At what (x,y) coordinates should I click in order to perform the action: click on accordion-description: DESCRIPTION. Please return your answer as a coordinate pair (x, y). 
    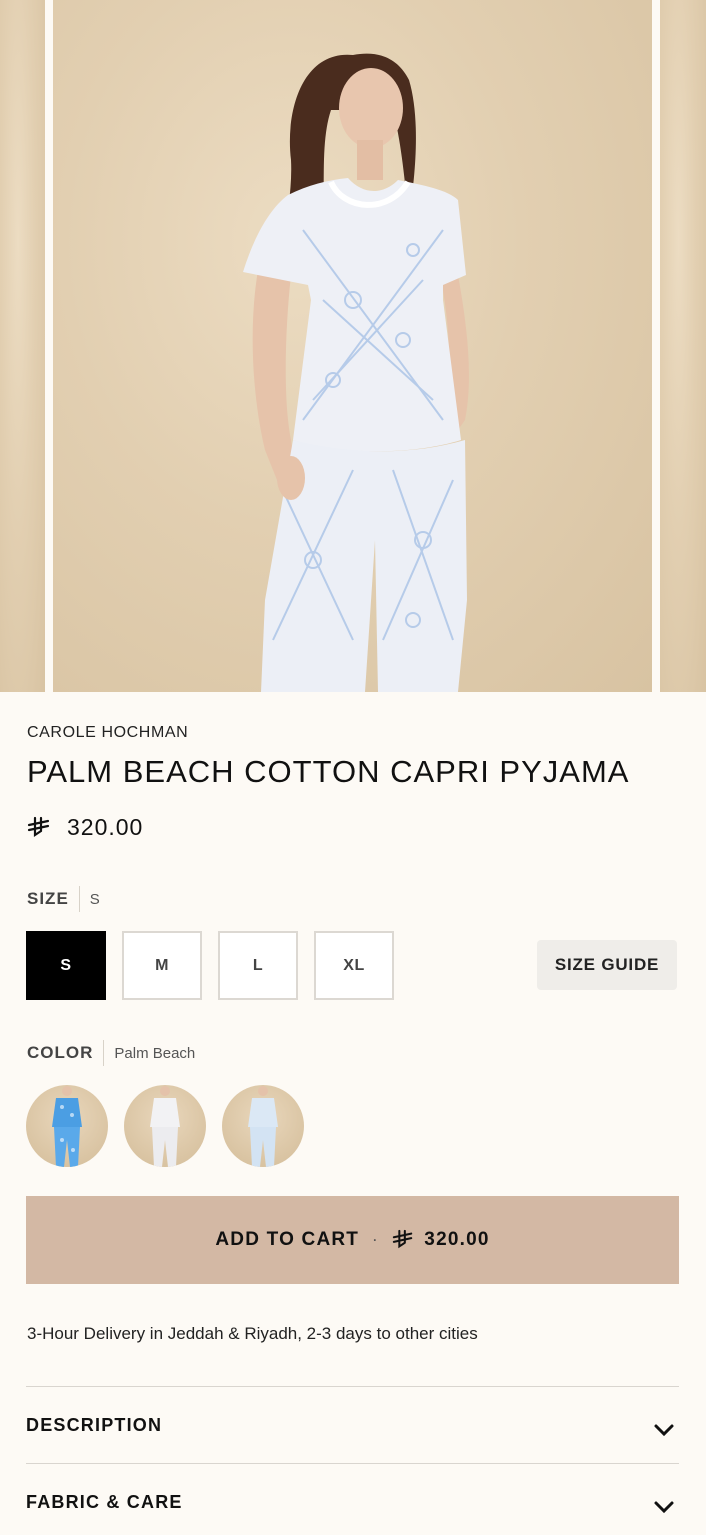
    Looking at the image, I should click on (352, 1424).